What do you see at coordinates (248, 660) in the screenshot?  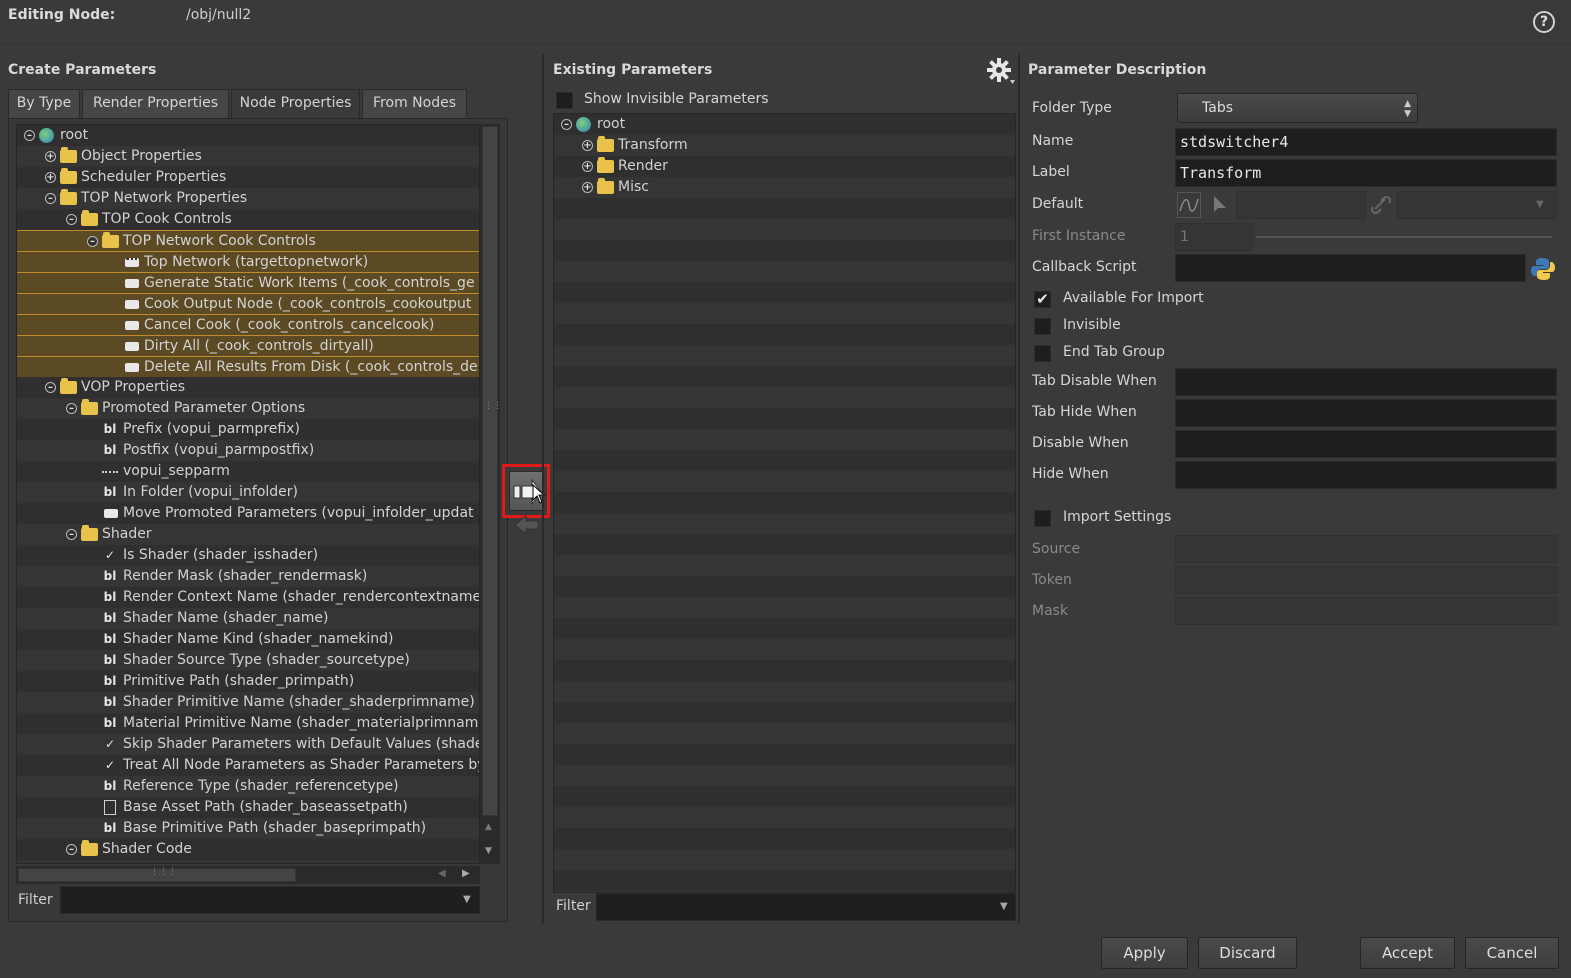 I see `tree-row: bl Shader Source Type (shader_sourcetype)` at bounding box center [248, 660].